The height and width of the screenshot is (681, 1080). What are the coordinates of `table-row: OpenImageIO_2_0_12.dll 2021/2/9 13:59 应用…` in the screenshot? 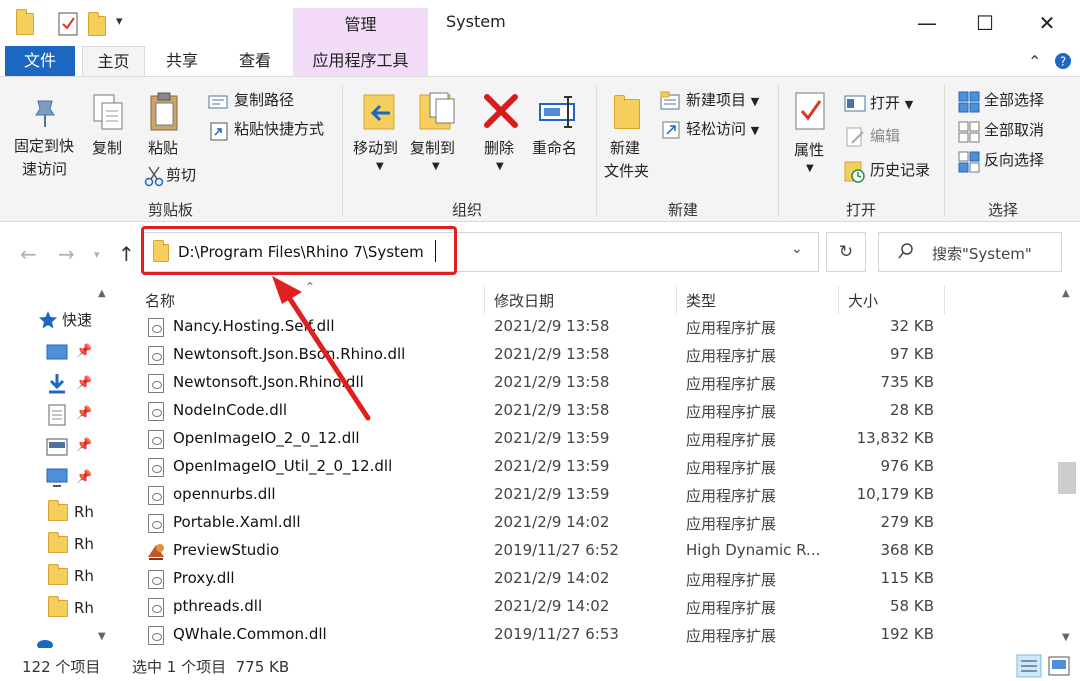 It's located at (540, 439).